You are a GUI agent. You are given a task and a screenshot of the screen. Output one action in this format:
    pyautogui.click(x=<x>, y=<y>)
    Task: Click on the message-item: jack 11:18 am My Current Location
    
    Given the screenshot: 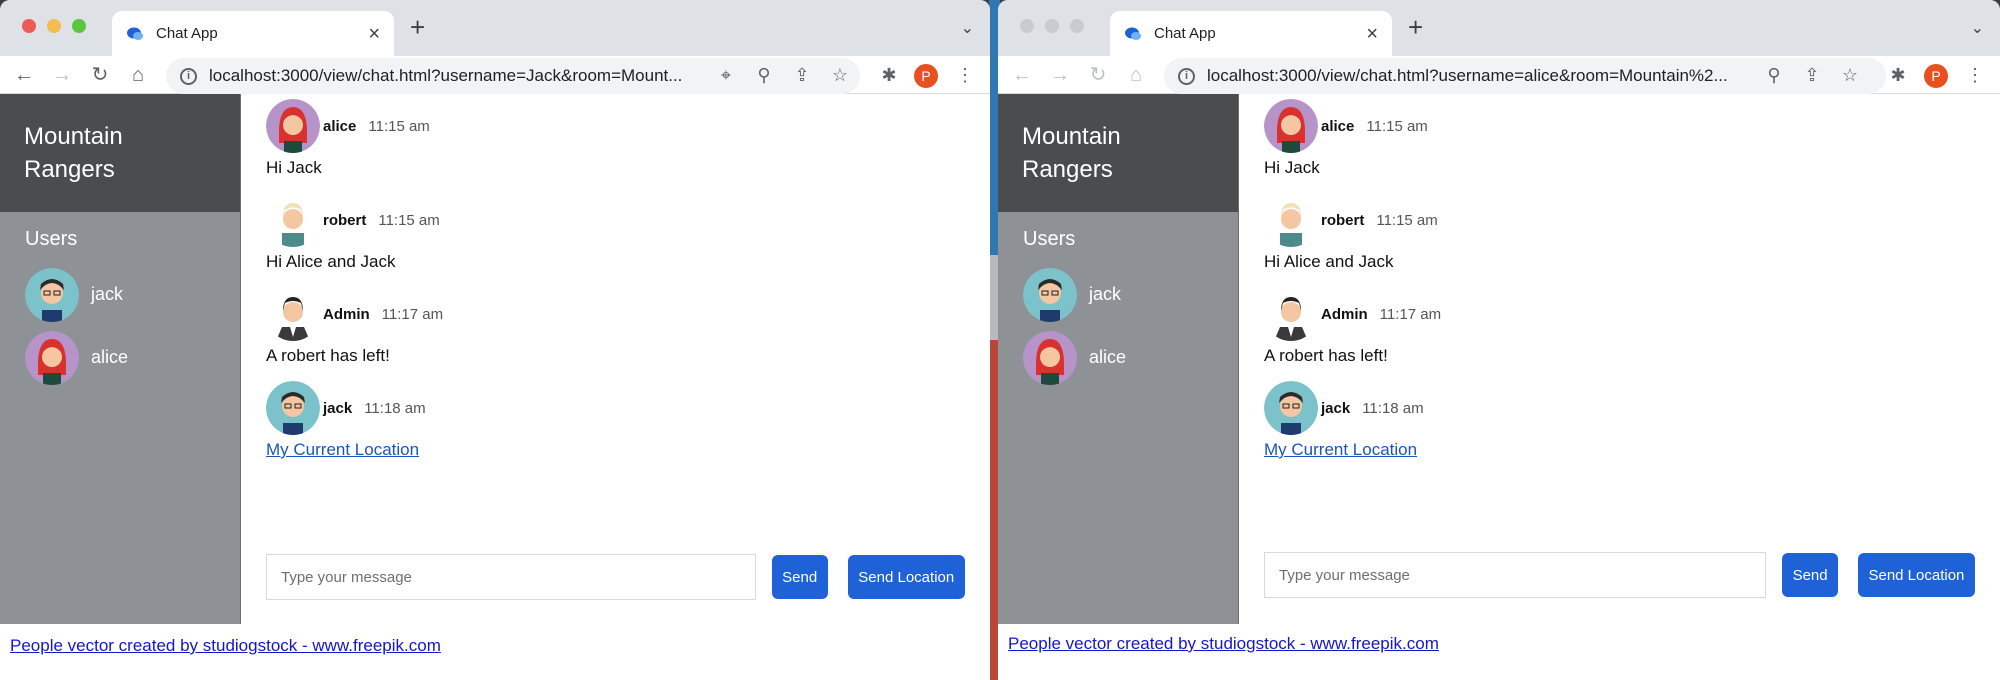 What is the action you would take?
    pyautogui.click(x=628, y=420)
    